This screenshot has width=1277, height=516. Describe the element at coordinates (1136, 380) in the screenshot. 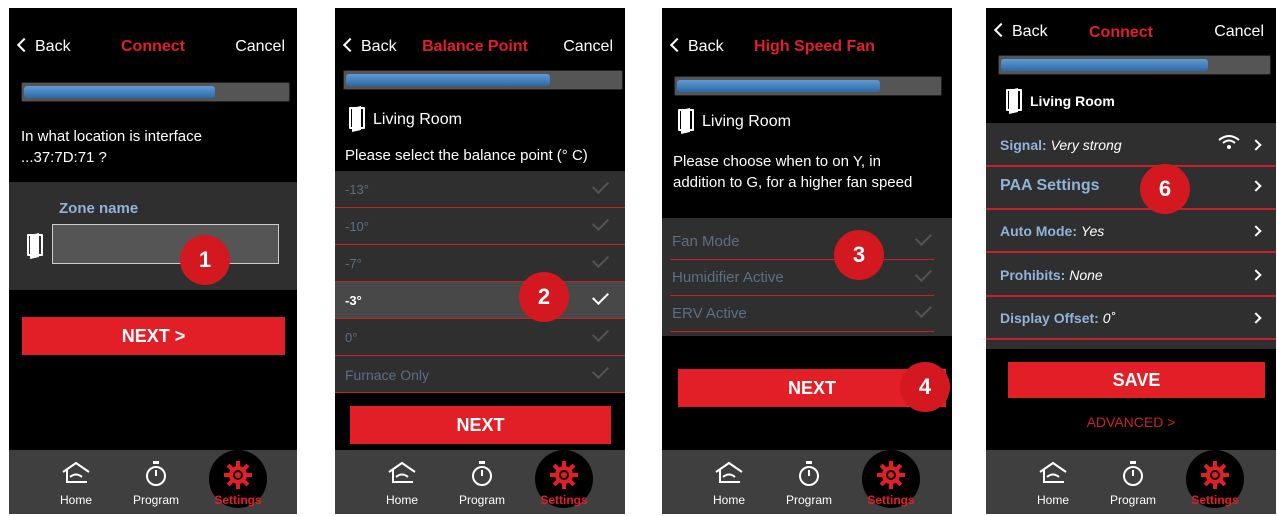

I see `save-button: SAVE` at that location.